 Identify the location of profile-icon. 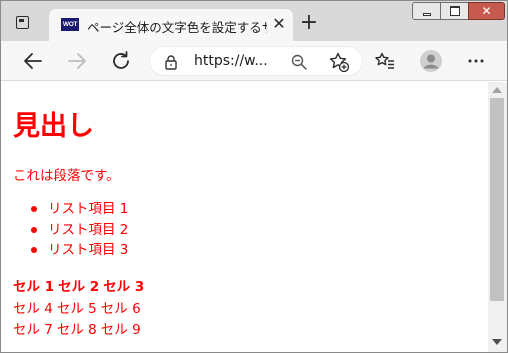
(431, 61).